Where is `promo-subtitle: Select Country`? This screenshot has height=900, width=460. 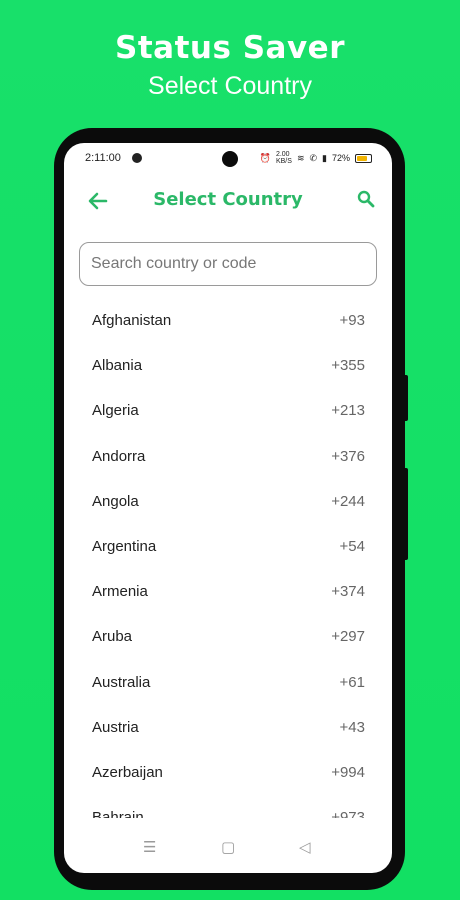
promo-subtitle: Select Country is located at coordinates (230, 86).